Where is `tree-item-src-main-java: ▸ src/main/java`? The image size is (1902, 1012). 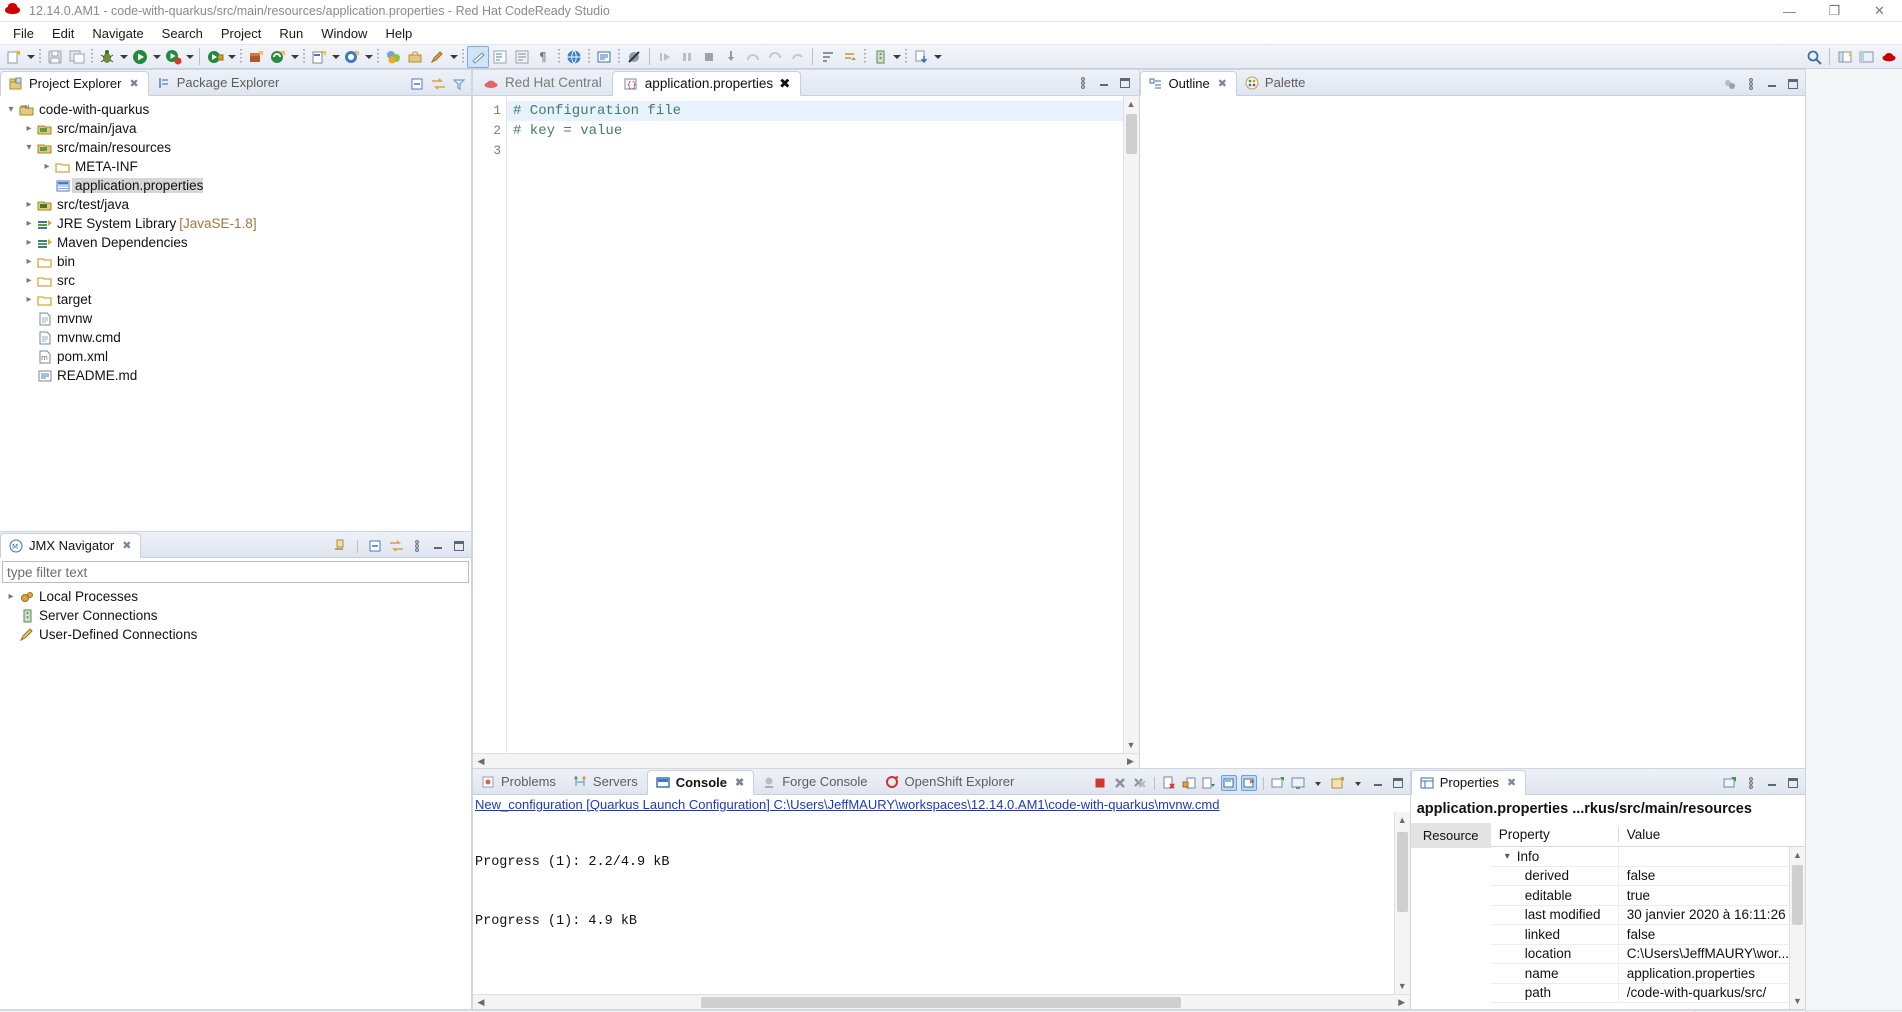
tree-item-src-main-java: ▸ src/main/java is located at coordinates (235, 128).